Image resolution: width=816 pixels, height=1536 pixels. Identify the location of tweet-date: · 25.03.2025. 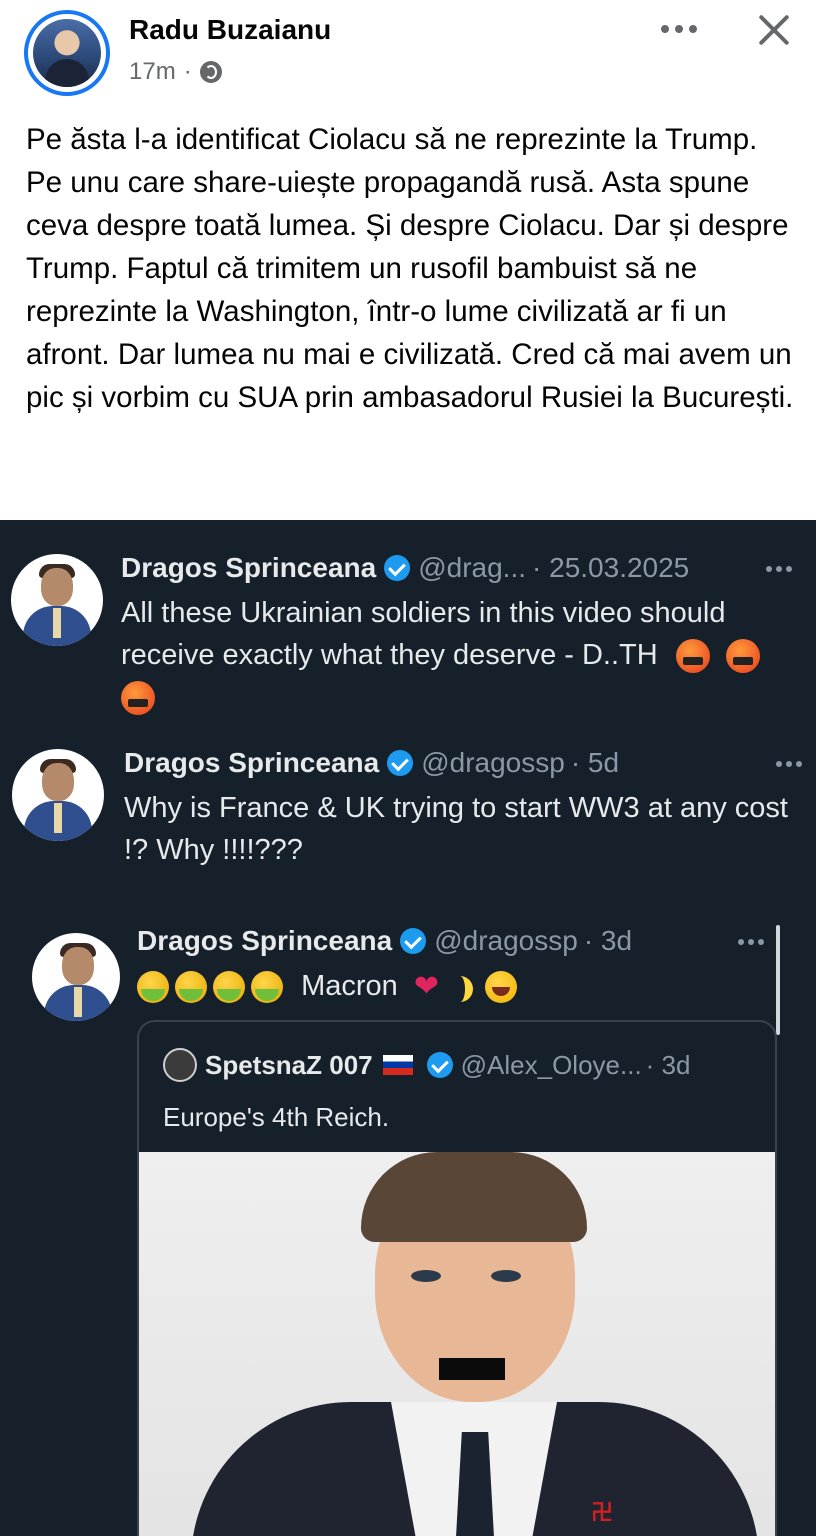
(611, 567).